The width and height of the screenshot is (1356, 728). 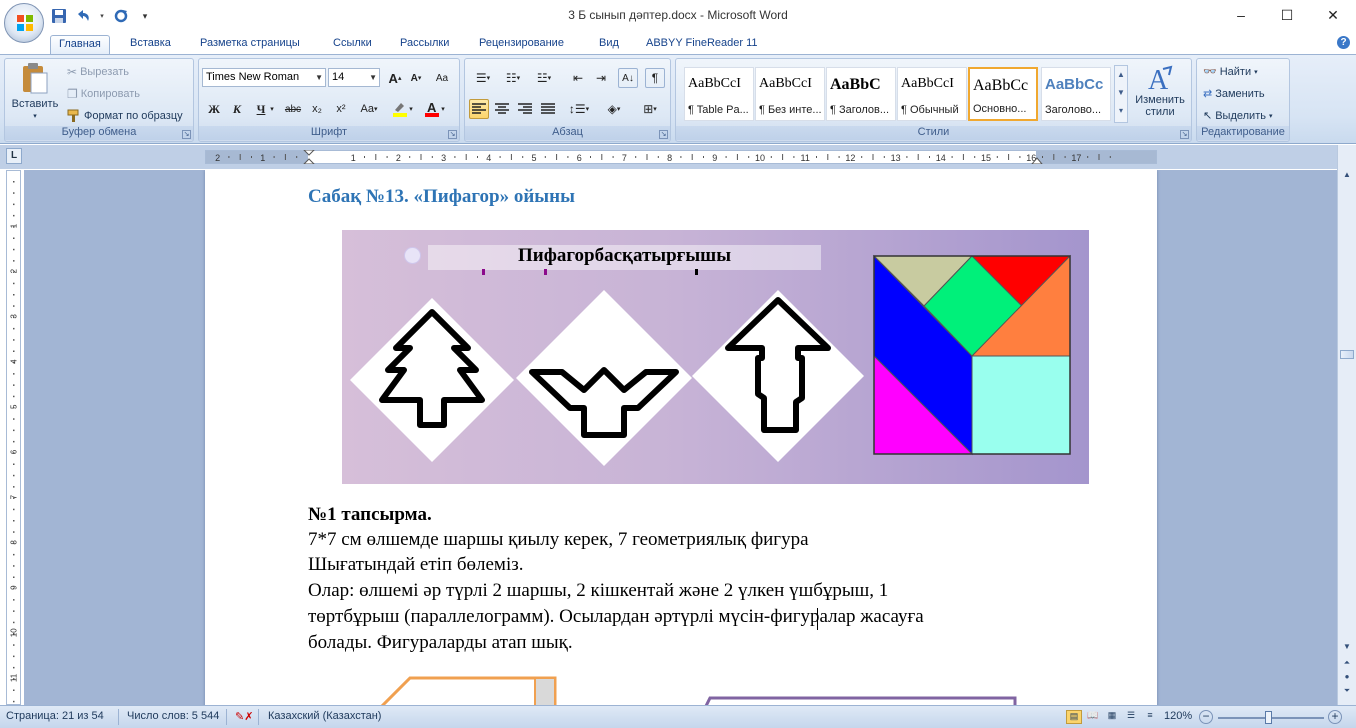 What do you see at coordinates (1121, 94) in the screenshot?
I see `styles-scroll: ▲ ▼ ▾` at bounding box center [1121, 94].